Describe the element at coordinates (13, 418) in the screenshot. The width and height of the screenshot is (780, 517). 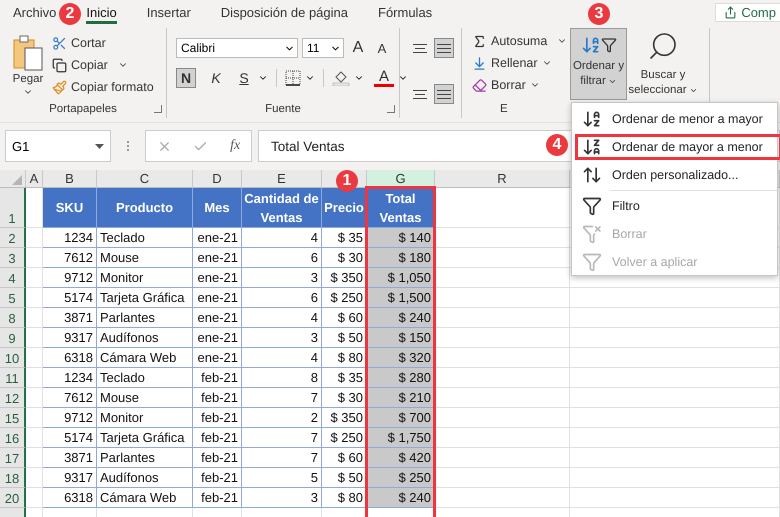
I see `row-number: 15` at that location.